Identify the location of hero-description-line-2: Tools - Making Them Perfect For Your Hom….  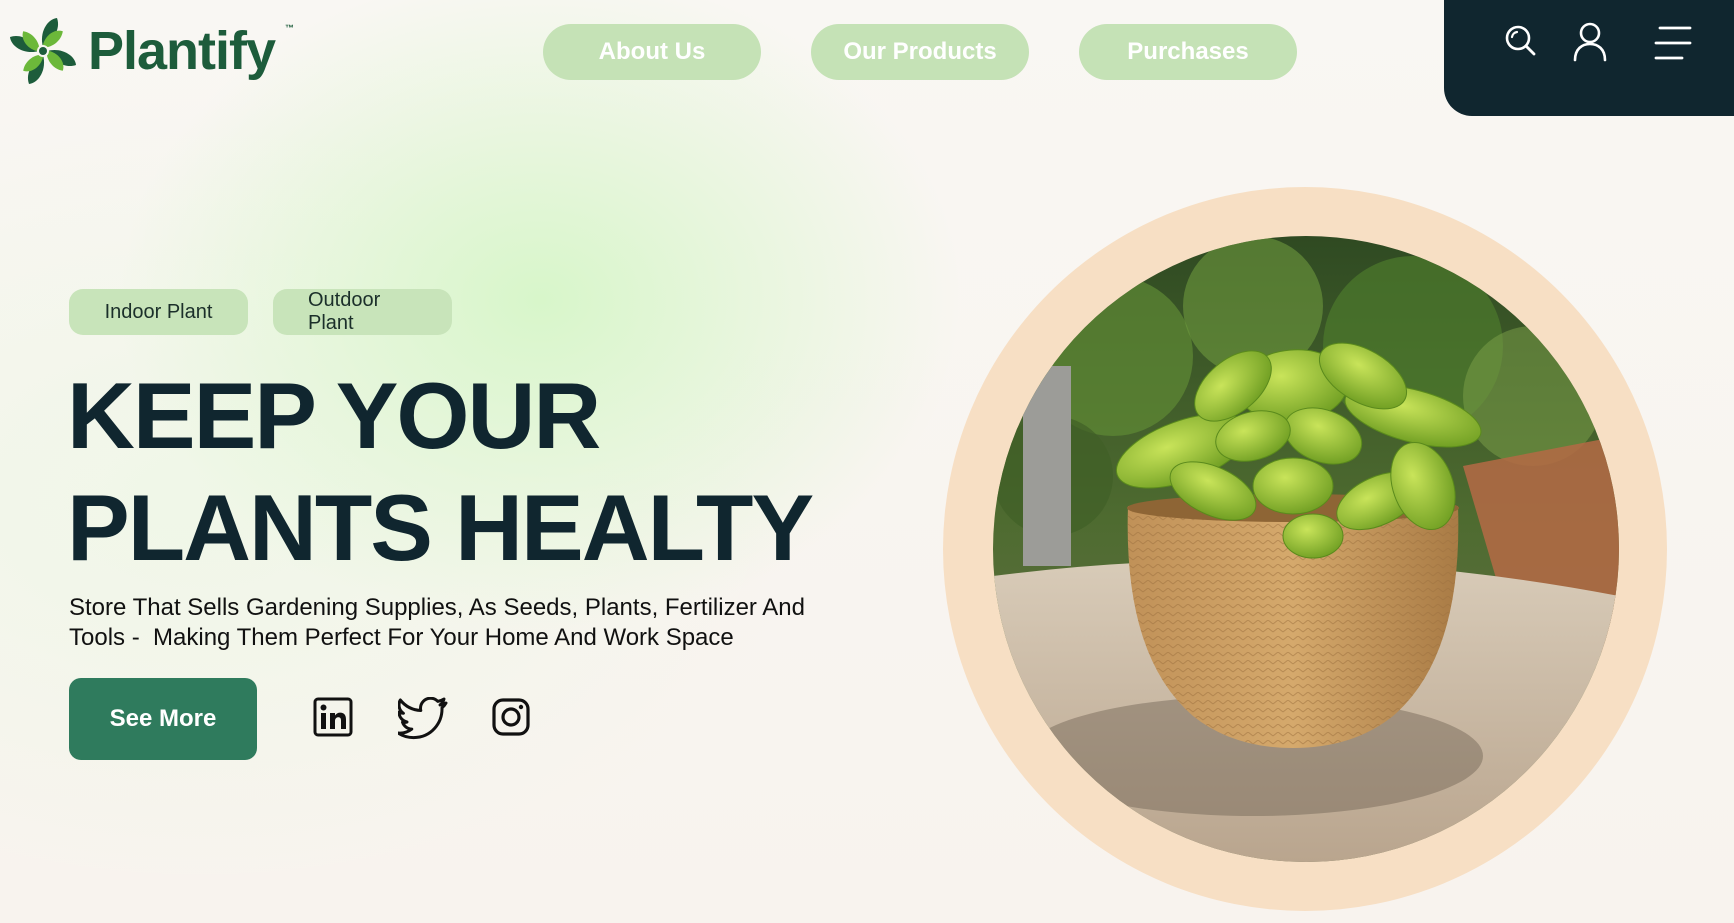
(401, 637).